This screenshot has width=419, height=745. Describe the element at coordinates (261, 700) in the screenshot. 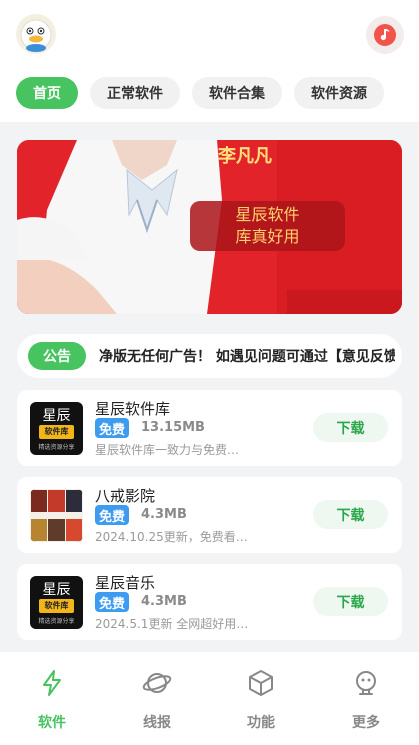

I see `nav-item-functions: 功能` at that location.